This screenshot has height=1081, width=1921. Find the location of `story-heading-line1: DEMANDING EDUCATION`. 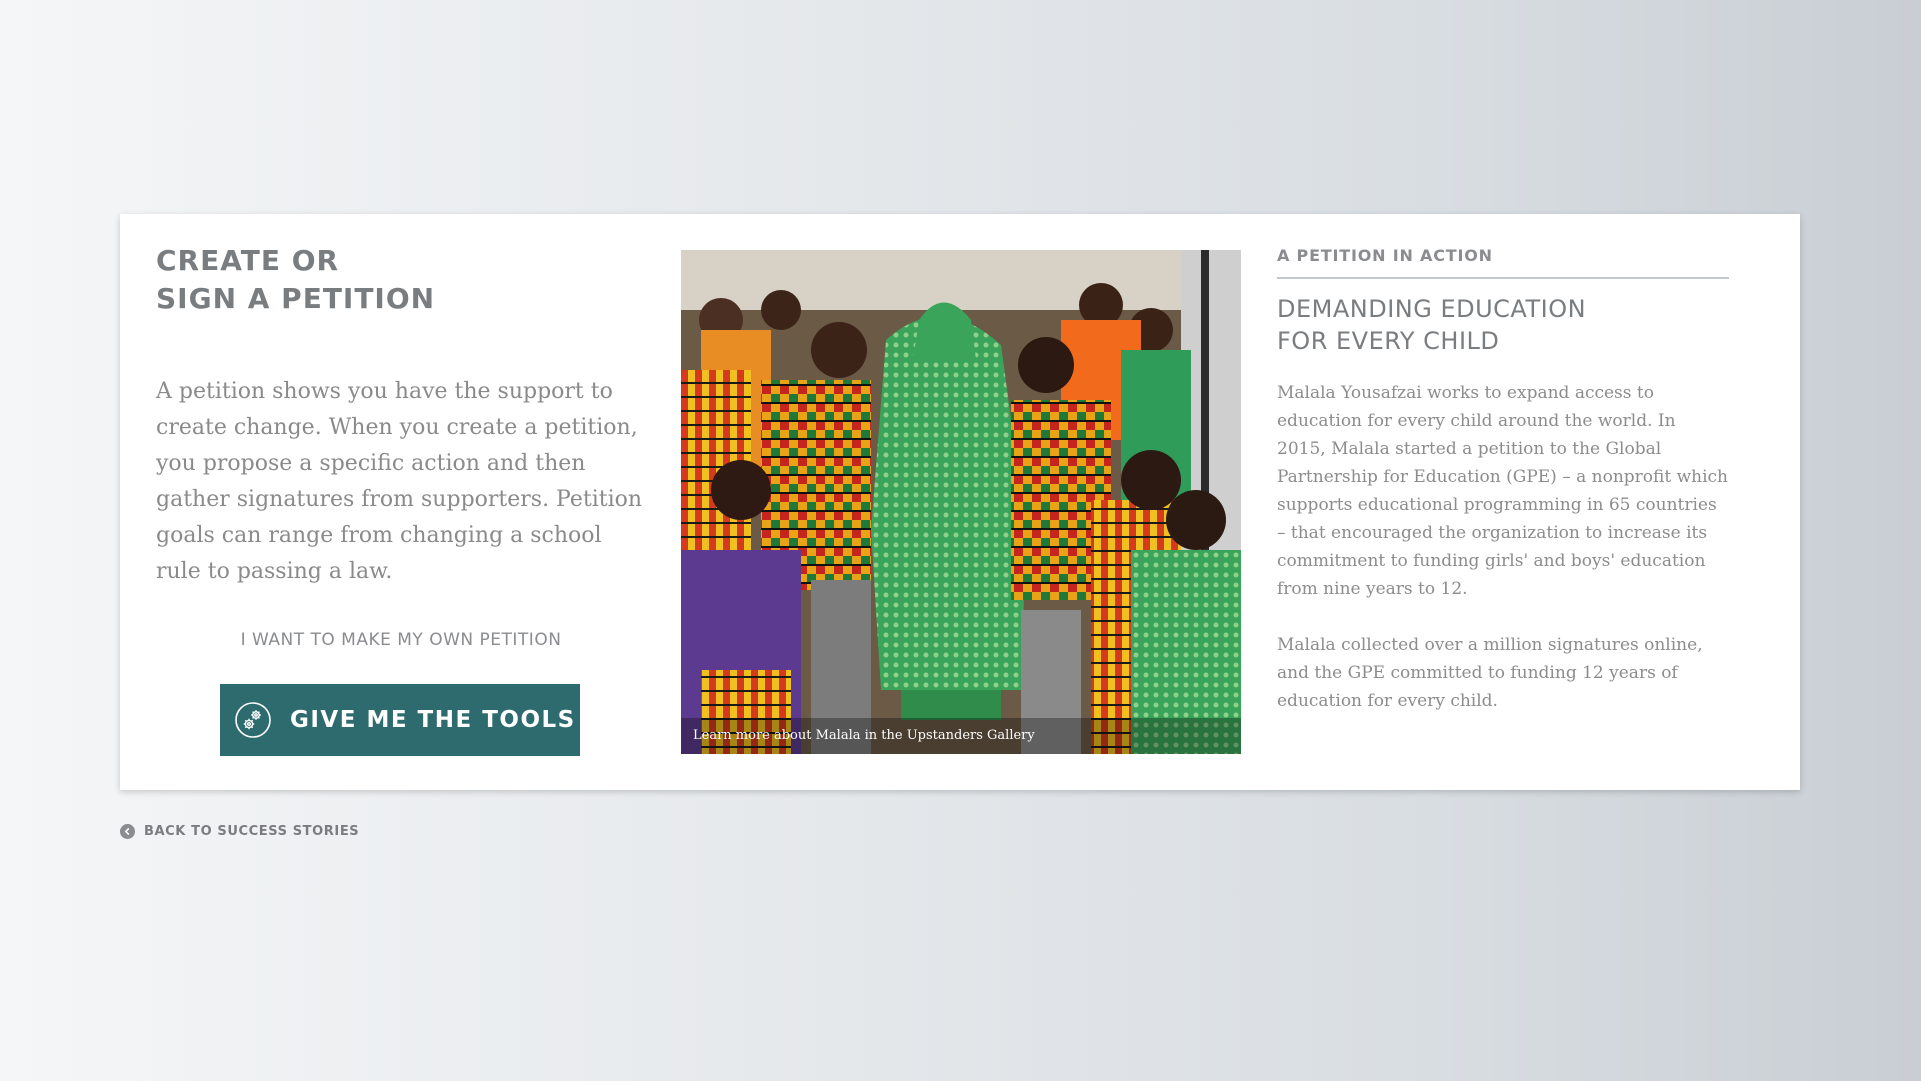

story-heading-line1: DEMANDING EDUCATION is located at coordinates (1432, 309).